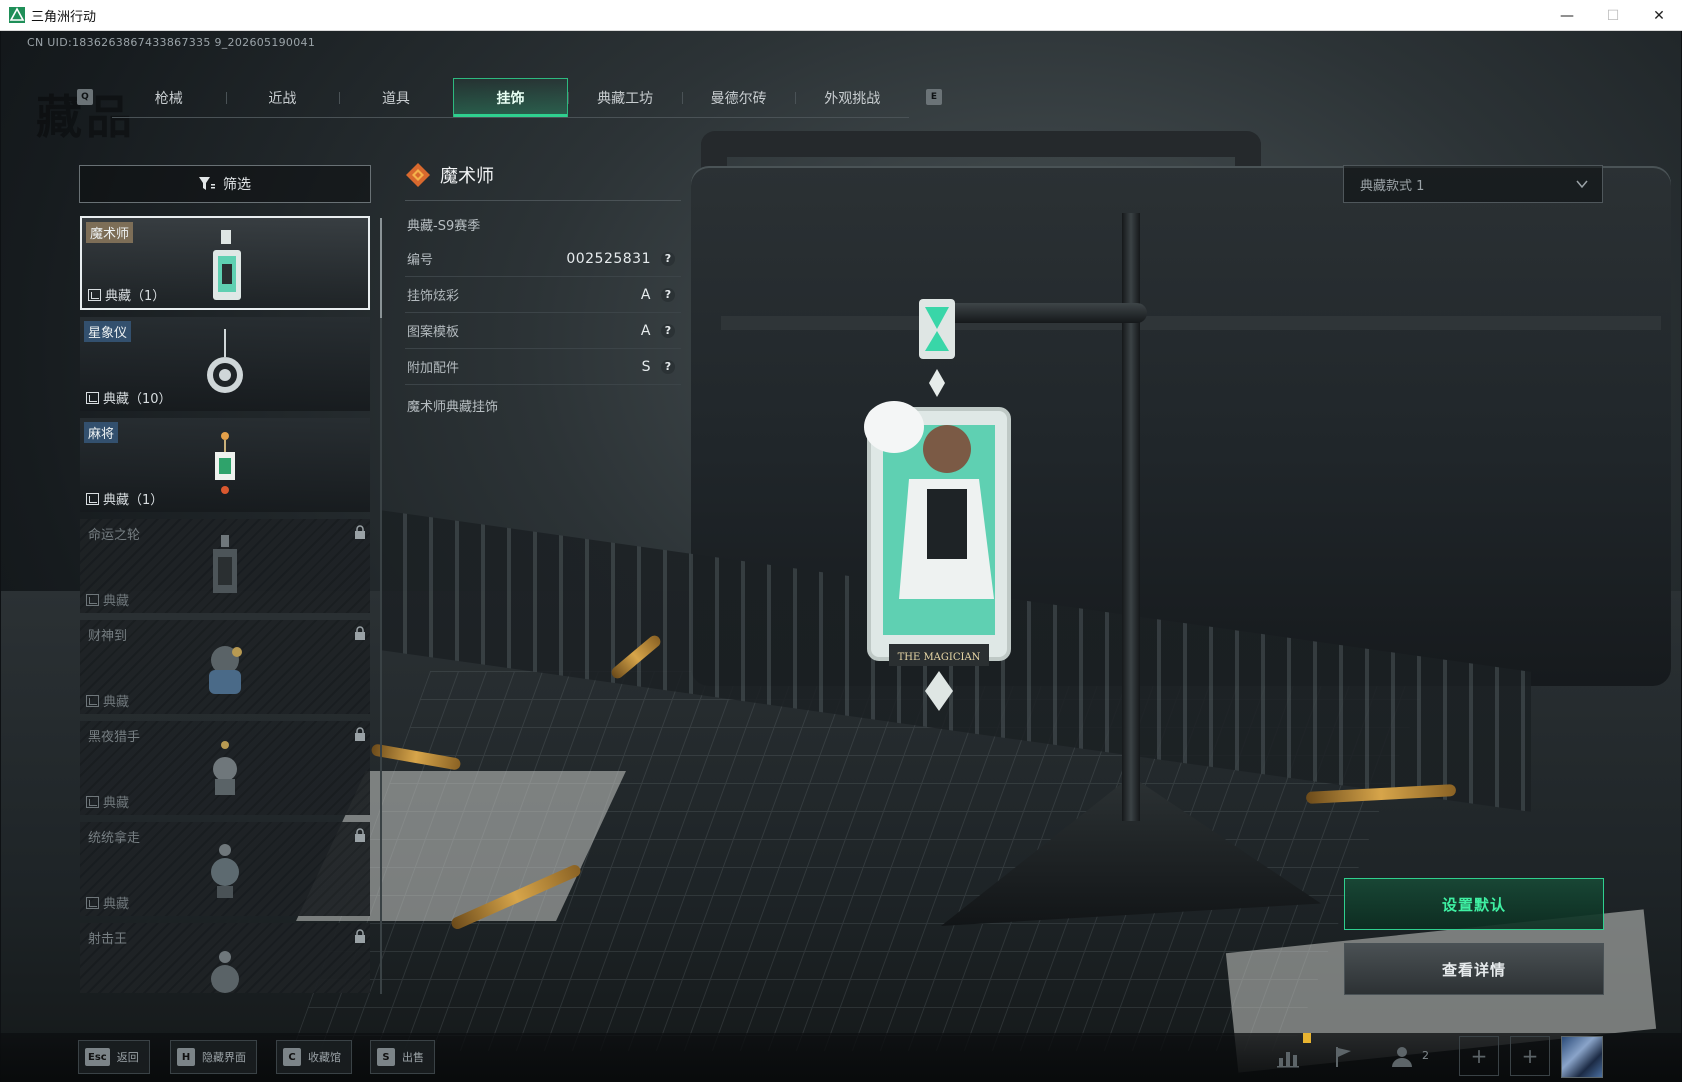 Image resolution: width=1682 pixels, height=1082 pixels. What do you see at coordinates (225, 667) in the screenshot?
I see `charm-card-god-of-wealth: 财神到 典藏` at bounding box center [225, 667].